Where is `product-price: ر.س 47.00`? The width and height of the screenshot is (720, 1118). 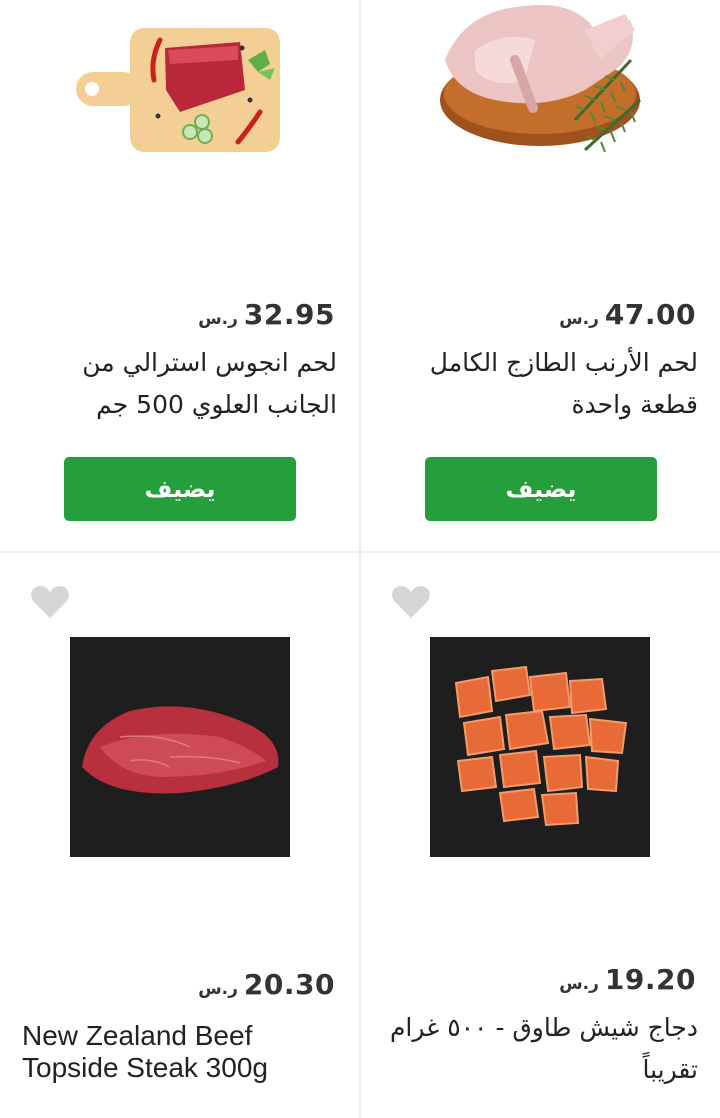 product-price: ر.س 47.00 is located at coordinates (627, 314).